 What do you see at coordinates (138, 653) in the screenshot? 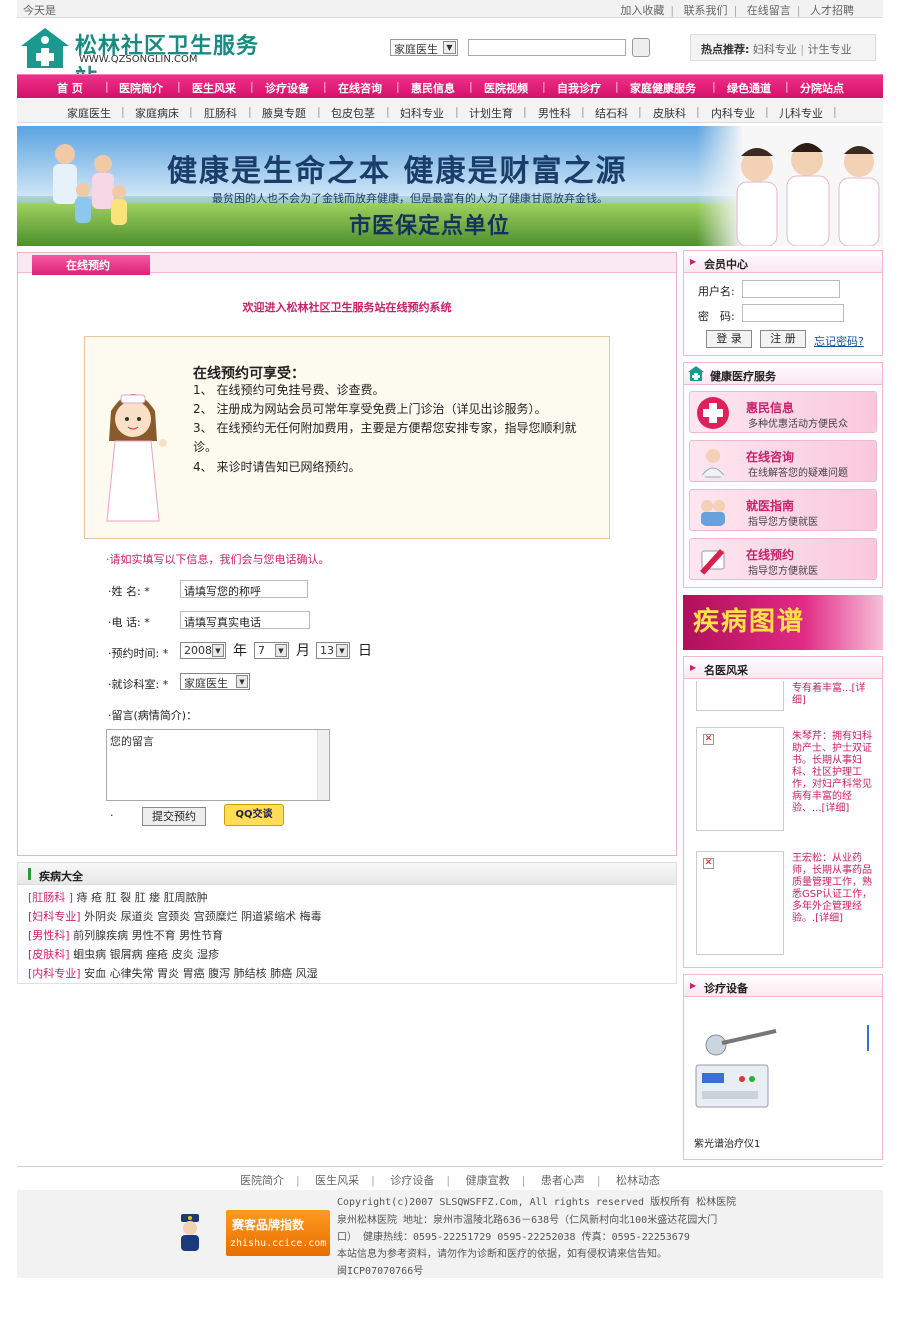
I see `time-label: ·预约时间: *` at bounding box center [138, 653].